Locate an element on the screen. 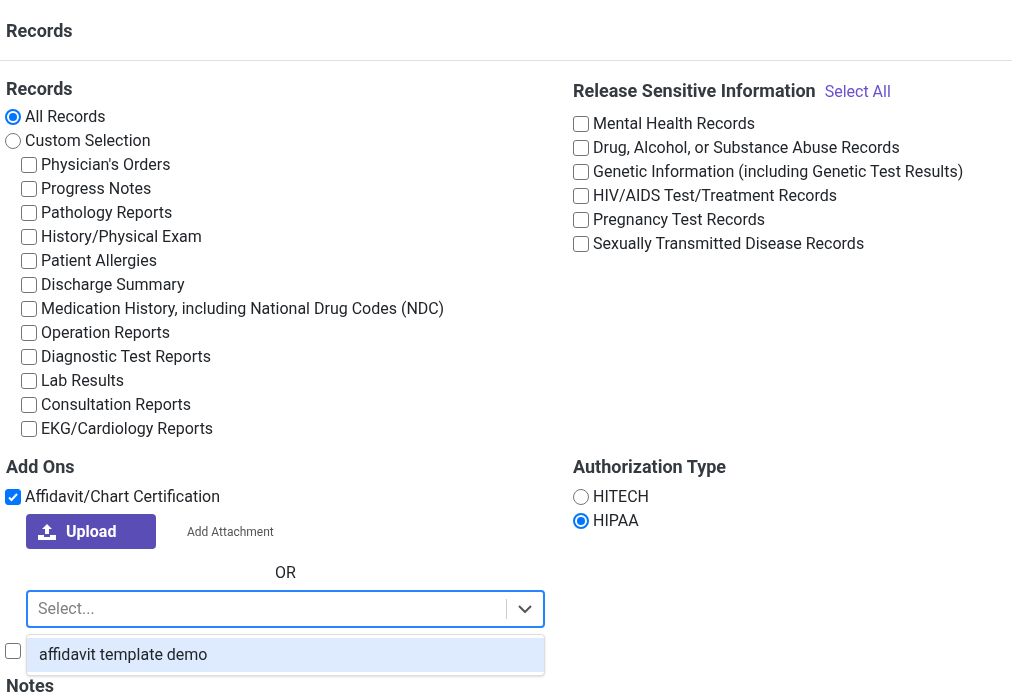  option-label: Medication History, including National Drug Codes (NDC) is located at coordinates (243, 309).